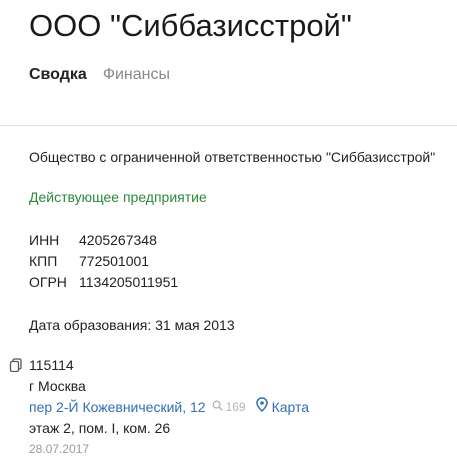 The height and width of the screenshot is (464, 457). Describe the element at coordinates (136, 75) in the screenshot. I see `tab-finance: Финансы` at that location.